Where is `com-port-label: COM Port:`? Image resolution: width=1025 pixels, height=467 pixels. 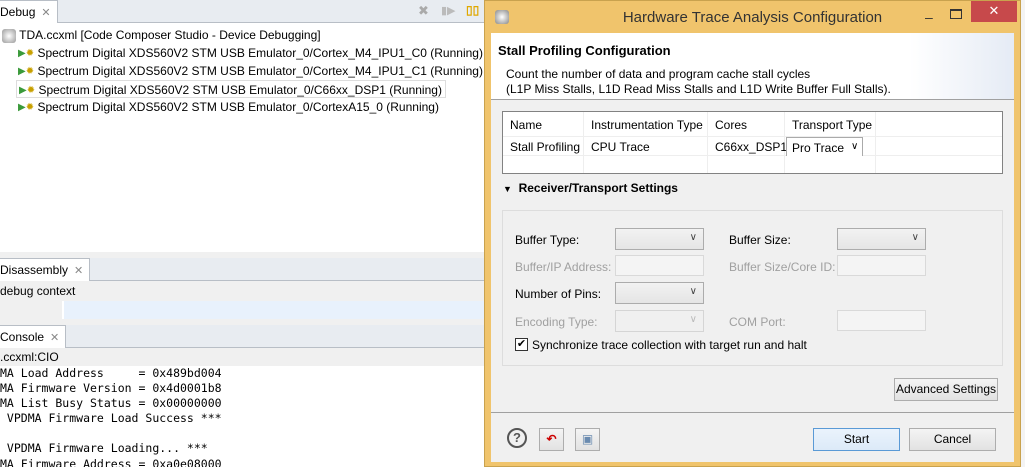 com-port-label: COM Port: is located at coordinates (757, 322).